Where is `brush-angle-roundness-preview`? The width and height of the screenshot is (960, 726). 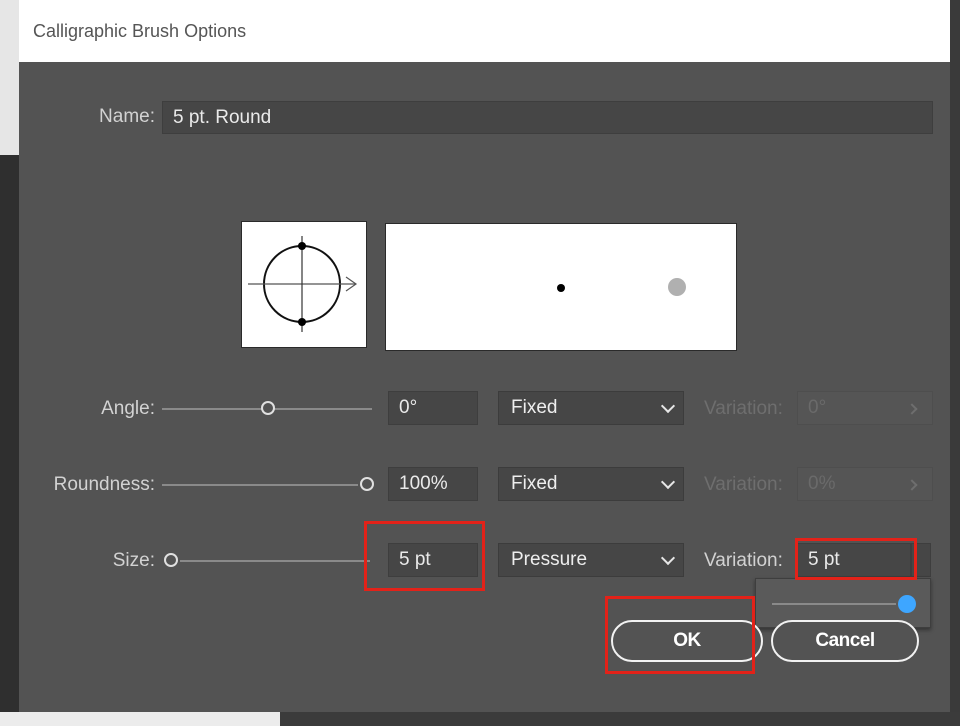
brush-angle-roundness-preview is located at coordinates (304, 284).